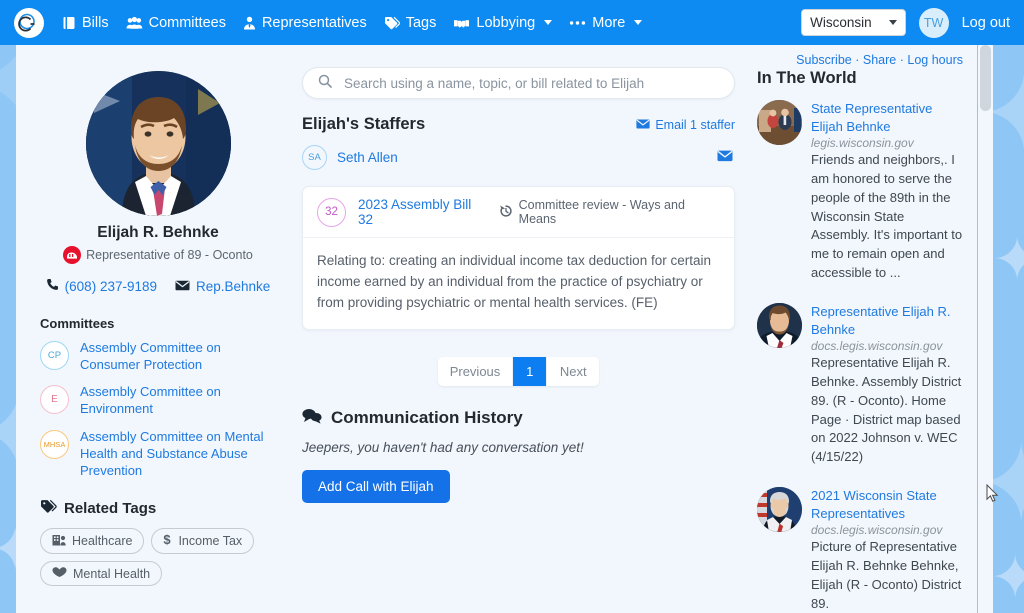  What do you see at coordinates (518, 418) in the screenshot?
I see `communication-history-heading: Communication History` at bounding box center [518, 418].